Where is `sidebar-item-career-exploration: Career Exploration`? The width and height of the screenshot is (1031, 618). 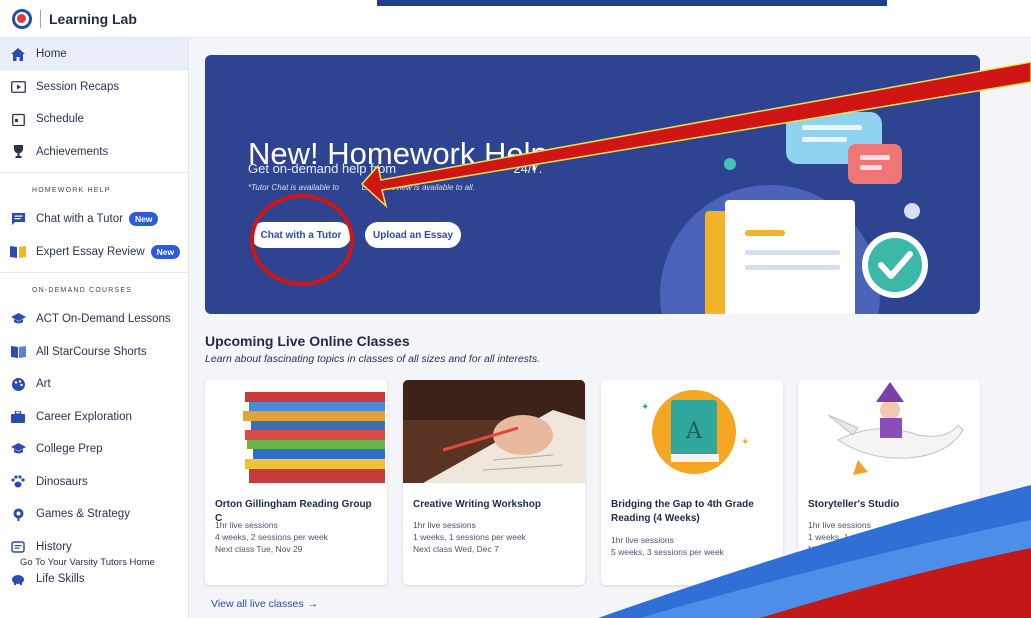
sidebar-item-career-exploration: Career Exploration is located at coordinates (94, 417).